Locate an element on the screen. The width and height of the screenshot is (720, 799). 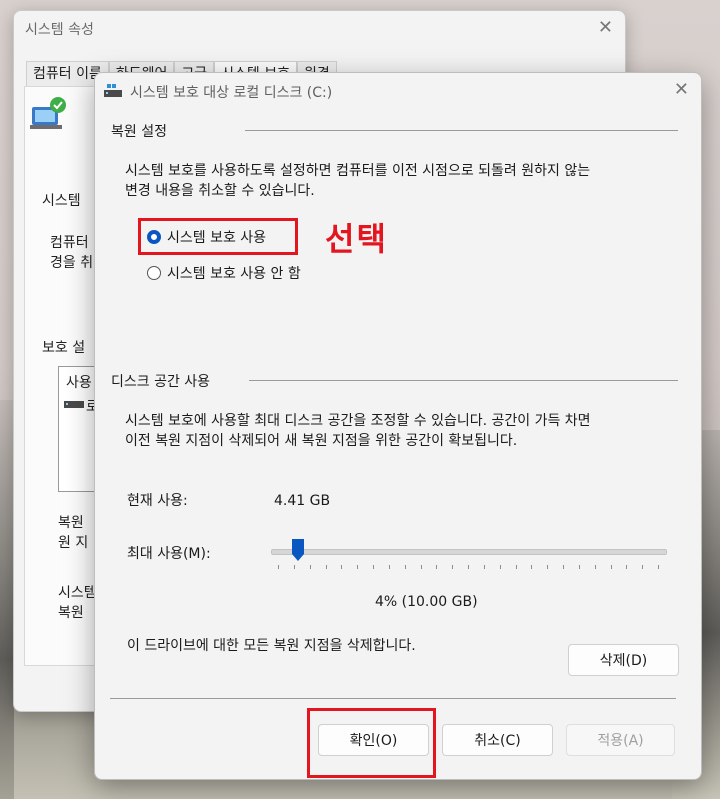
back-list-header: 사용 is located at coordinates (79, 383).